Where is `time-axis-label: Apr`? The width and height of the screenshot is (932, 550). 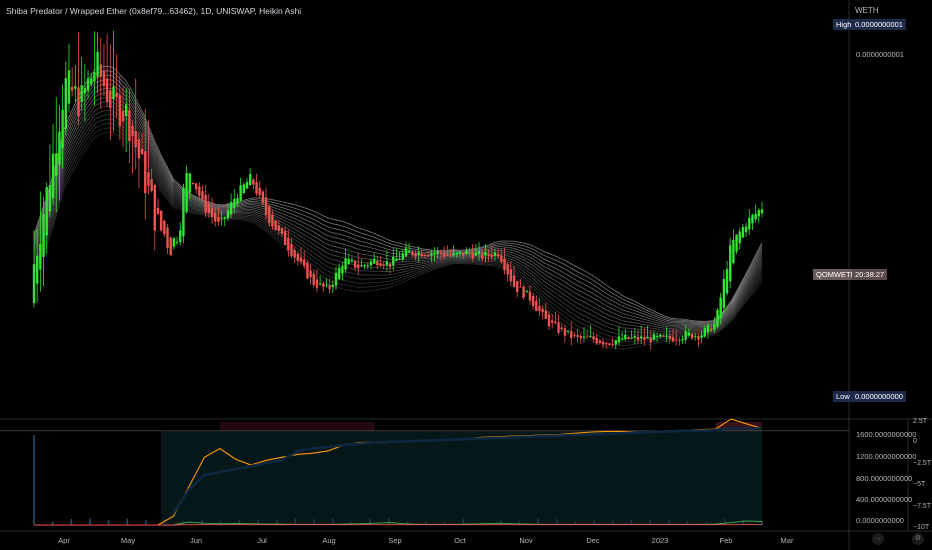 time-axis-label: Apr is located at coordinates (64, 540).